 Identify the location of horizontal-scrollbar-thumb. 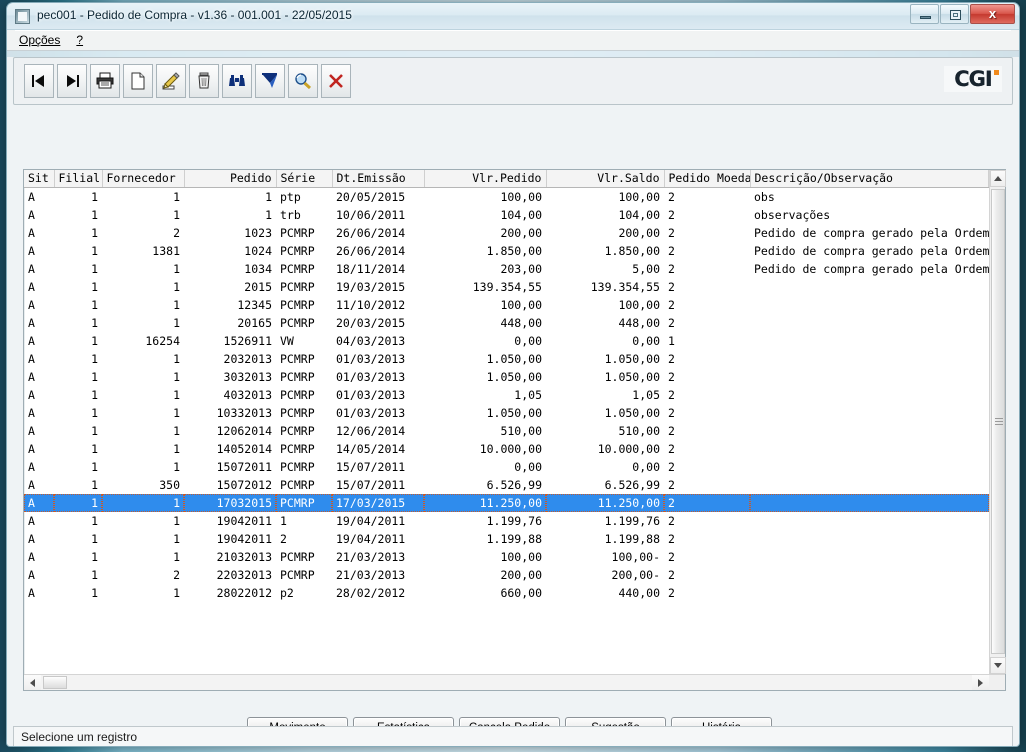
(55, 682).